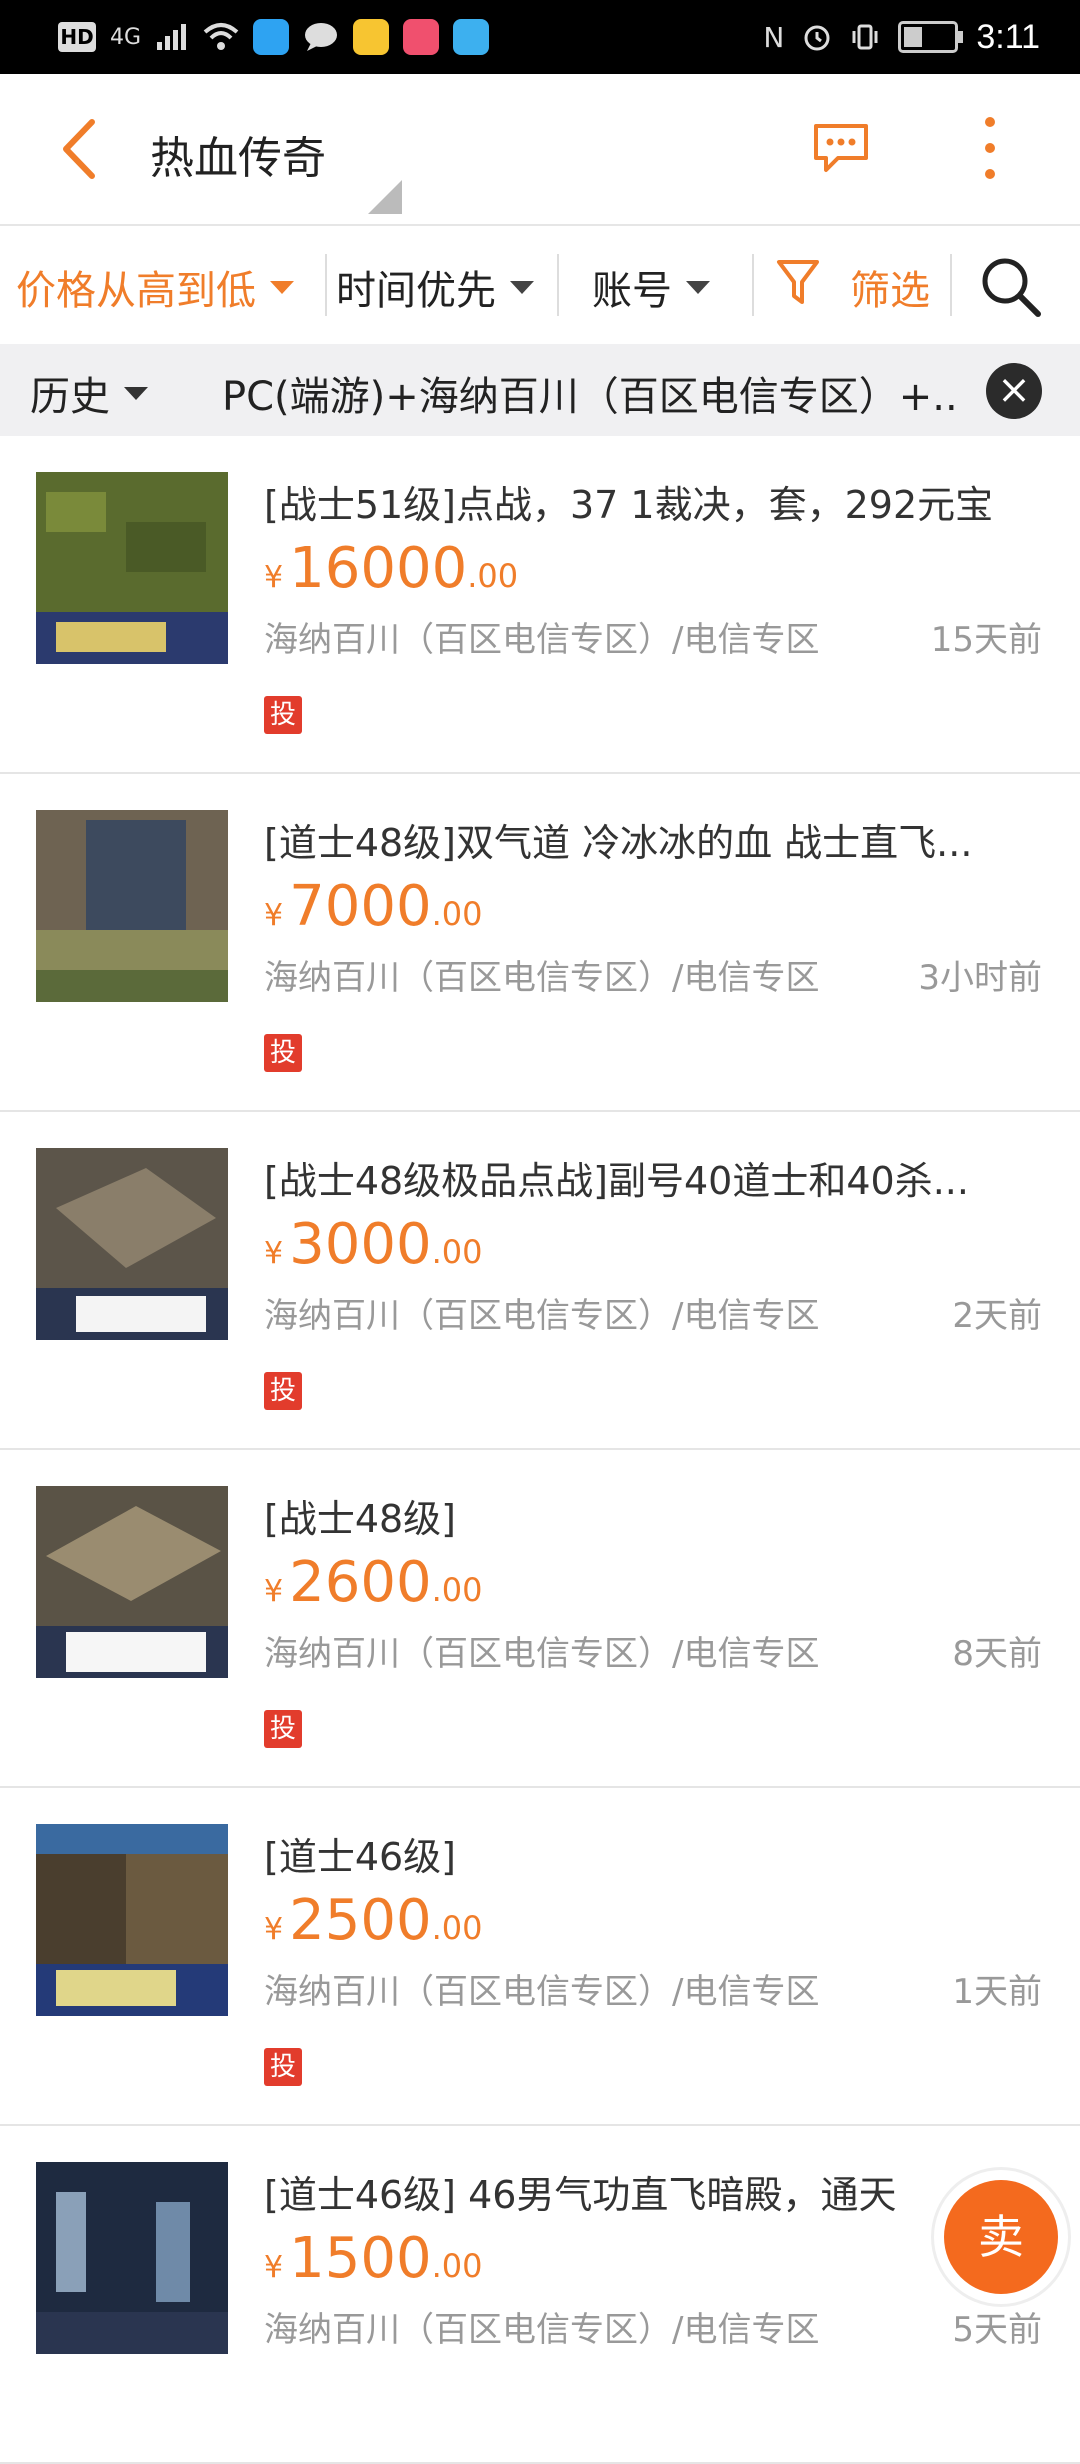  What do you see at coordinates (774, 37) in the screenshot?
I see `nfc-icon: N` at bounding box center [774, 37].